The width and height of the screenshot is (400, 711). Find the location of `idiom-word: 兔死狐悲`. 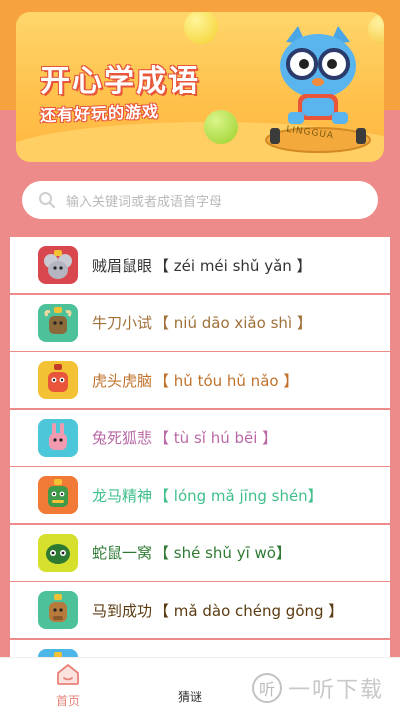

idiom-word: 兔死狐悲 is located at coordinates (122, 438).